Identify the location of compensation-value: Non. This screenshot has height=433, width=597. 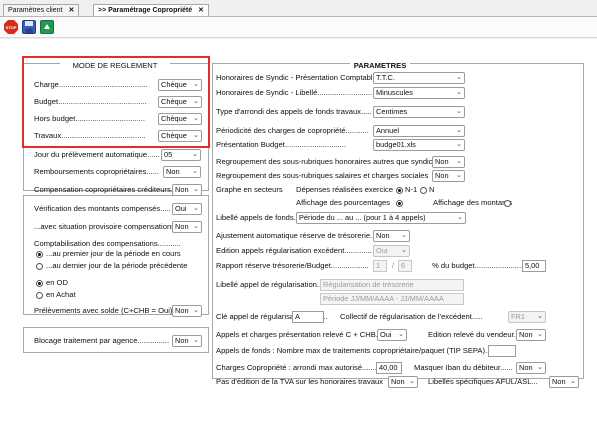
(182, 189).